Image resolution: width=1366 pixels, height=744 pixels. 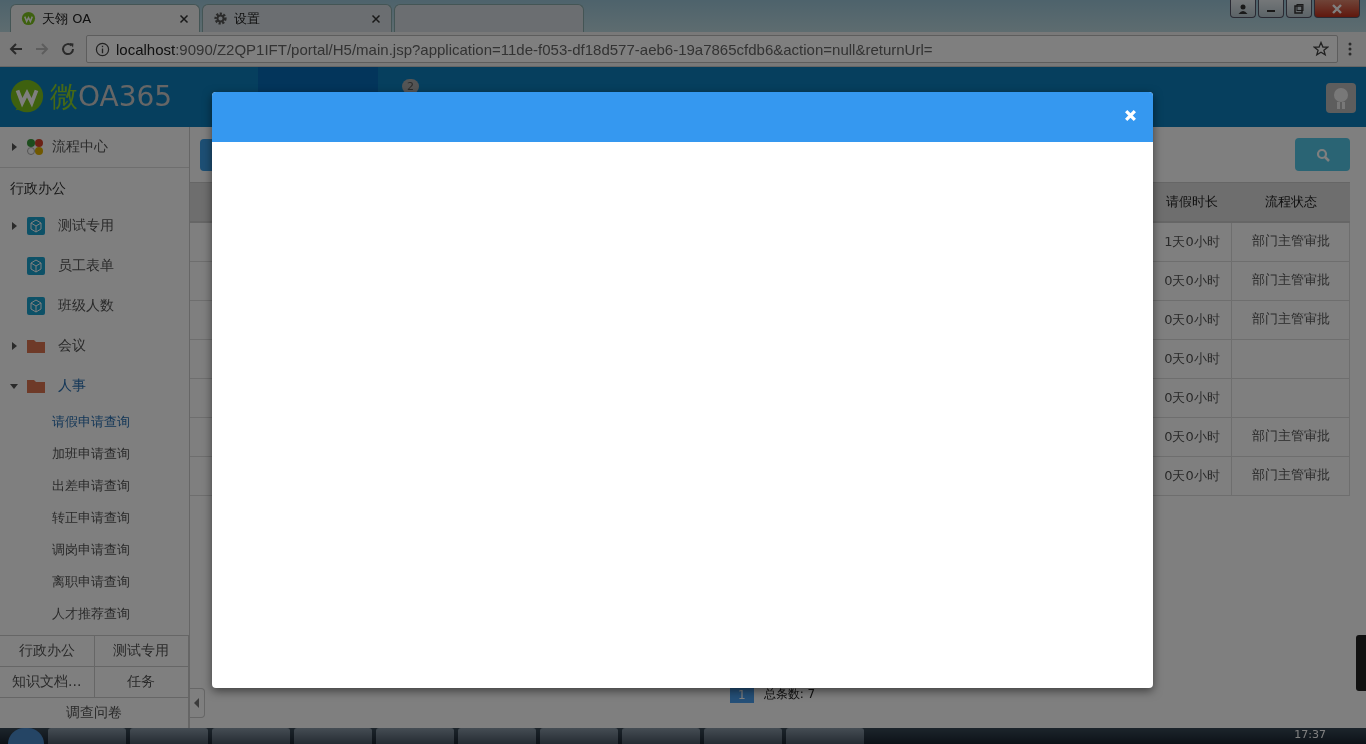 I want to click on sidebar-item: 人事, so click(x=94, y=386).